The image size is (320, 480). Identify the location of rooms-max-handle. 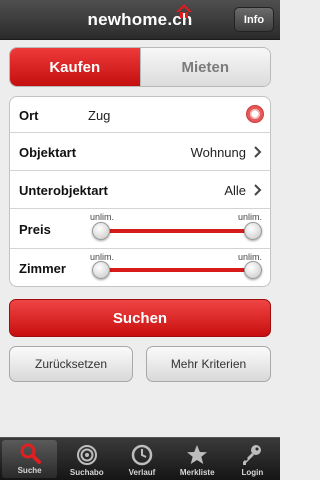
(253, 270).